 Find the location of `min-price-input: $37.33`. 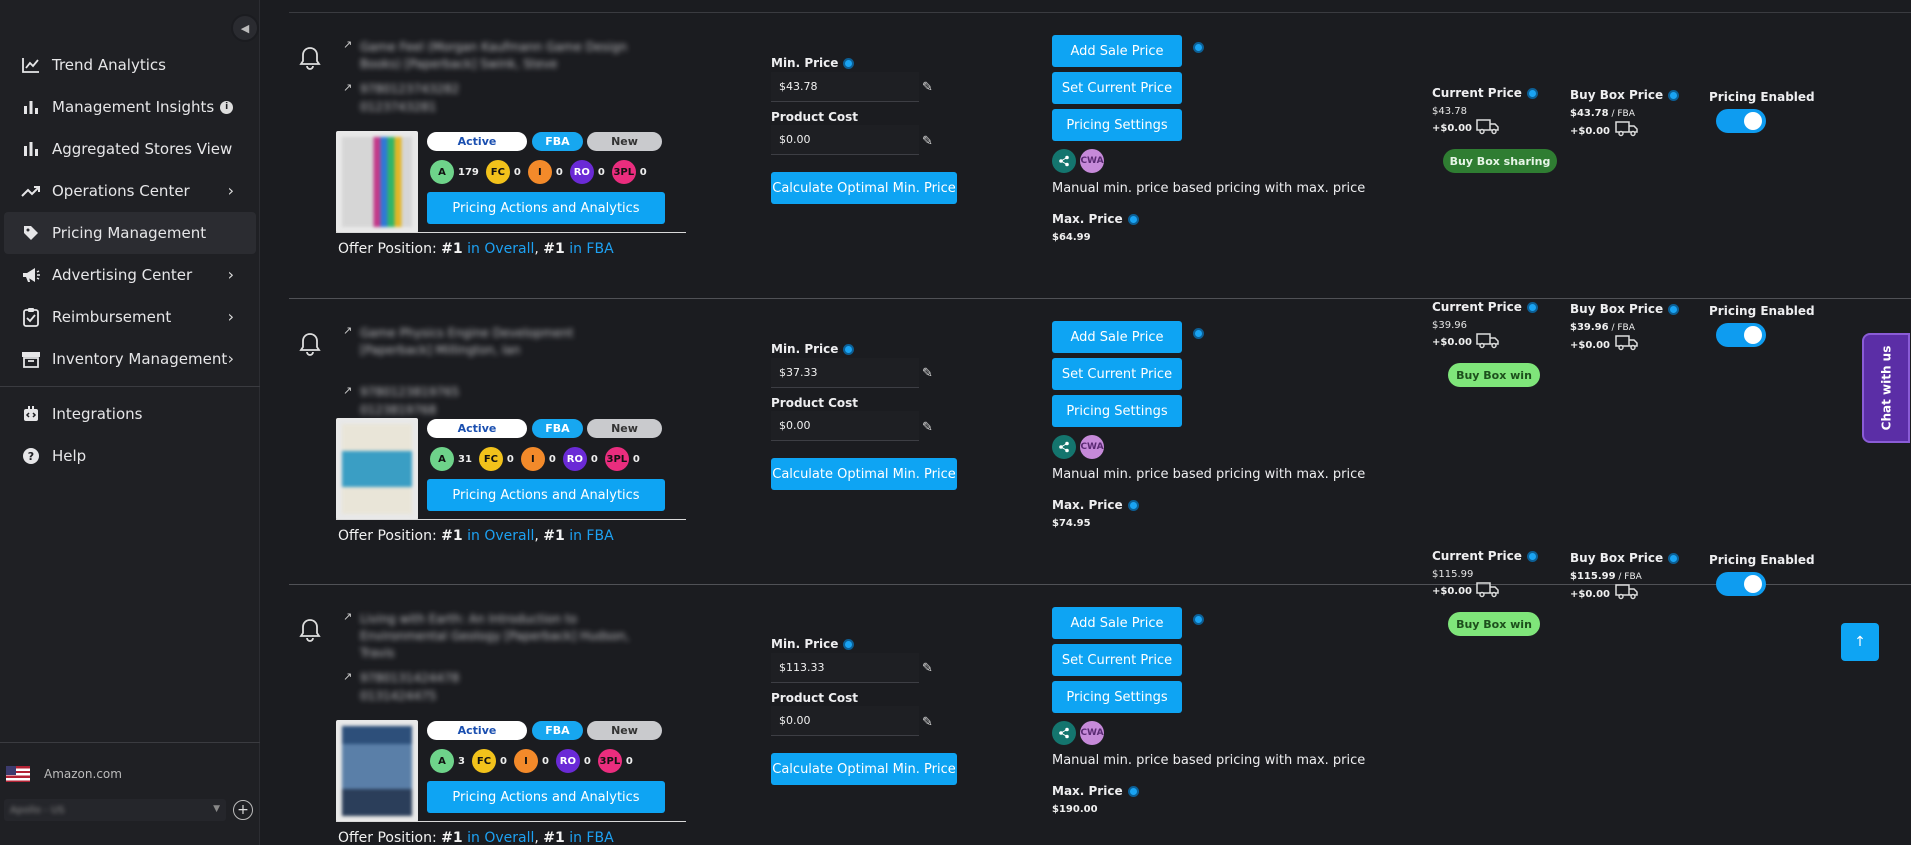

min-price-input: $37.33 is located at coordinates (845, 373).